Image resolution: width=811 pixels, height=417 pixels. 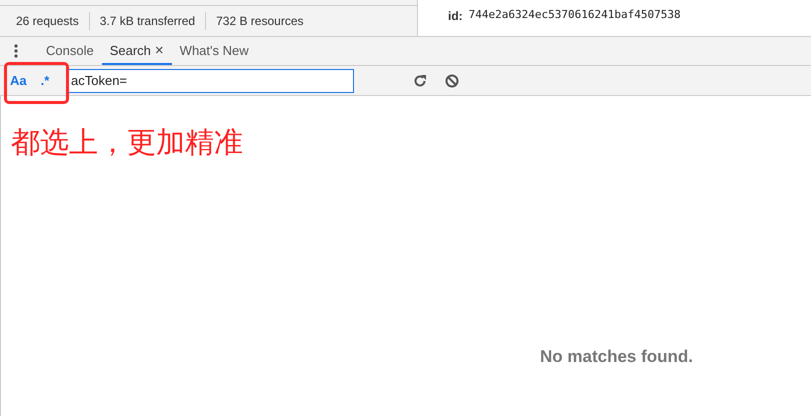 I want to click on close-button: ×, so click(x=159, y=50).